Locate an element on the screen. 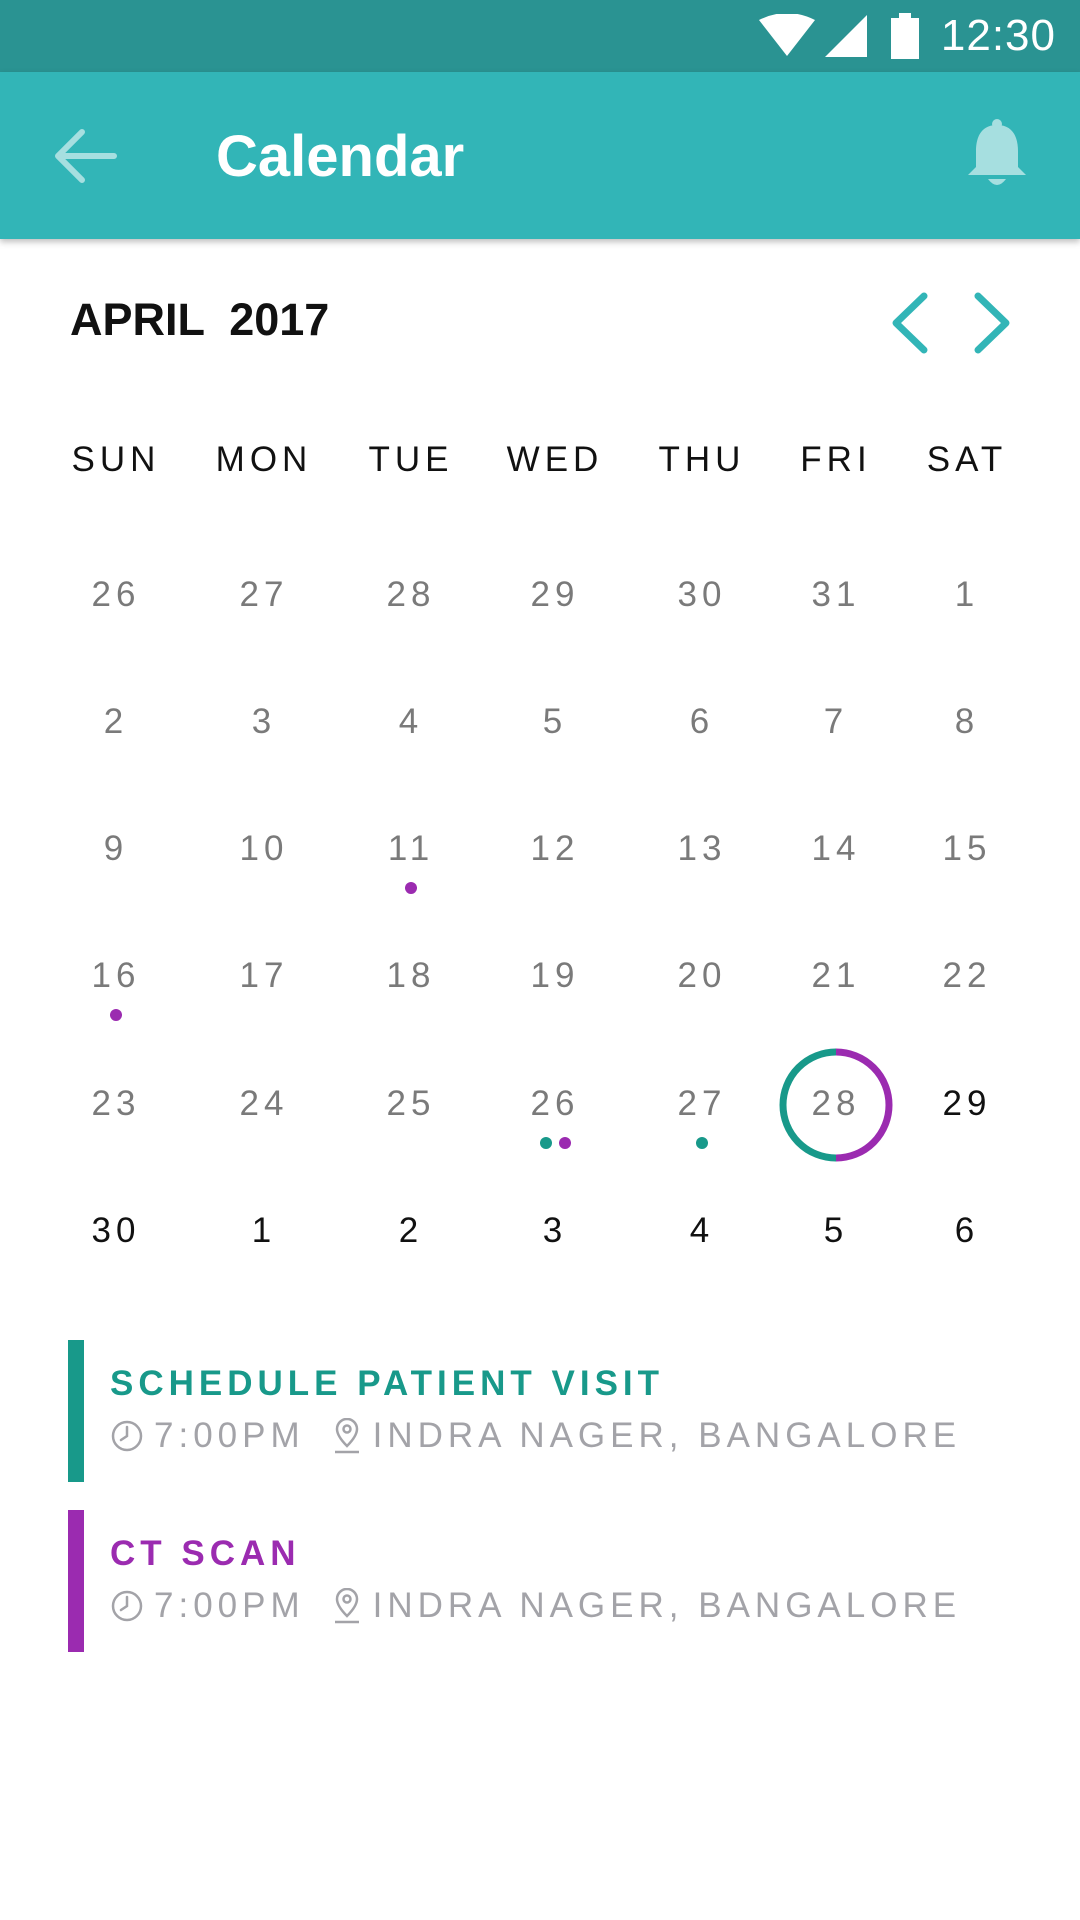 The height and width of the screenshot is (1920, 1080). calendar-day: 18 is located at coordinates (411, 1006).